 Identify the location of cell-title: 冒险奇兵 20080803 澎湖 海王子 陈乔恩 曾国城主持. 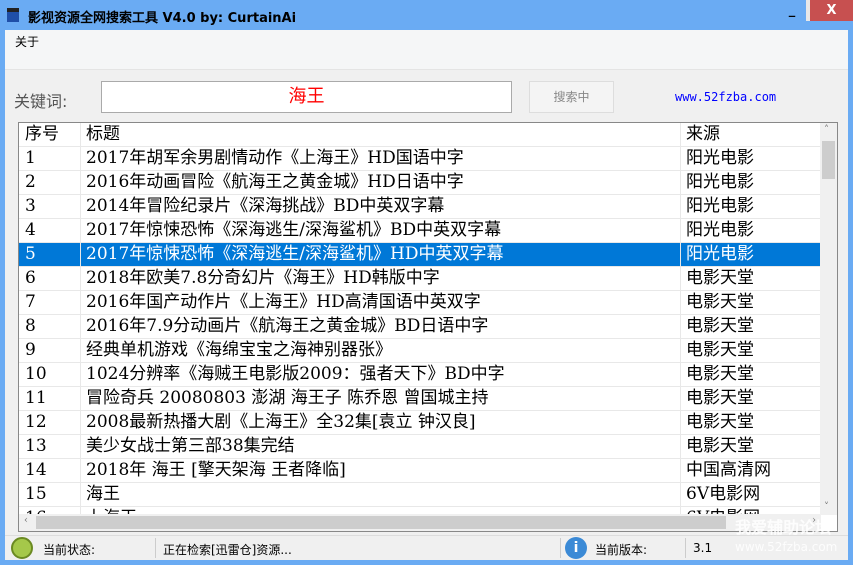
(381, 398).